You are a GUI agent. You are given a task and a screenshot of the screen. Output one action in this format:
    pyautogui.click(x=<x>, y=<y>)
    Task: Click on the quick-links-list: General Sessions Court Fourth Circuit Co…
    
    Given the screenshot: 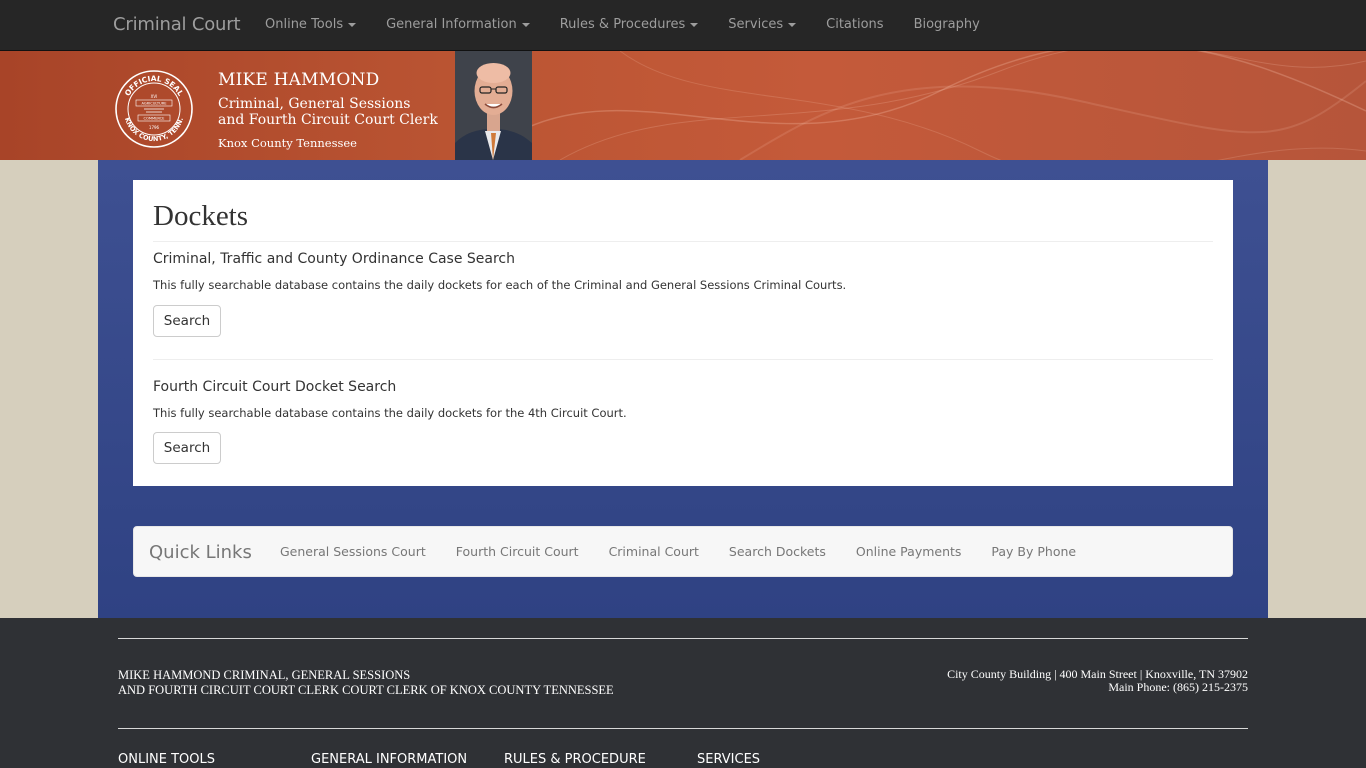 What is the action you would take?
    pyautogui.click(x=678, y=552)
    